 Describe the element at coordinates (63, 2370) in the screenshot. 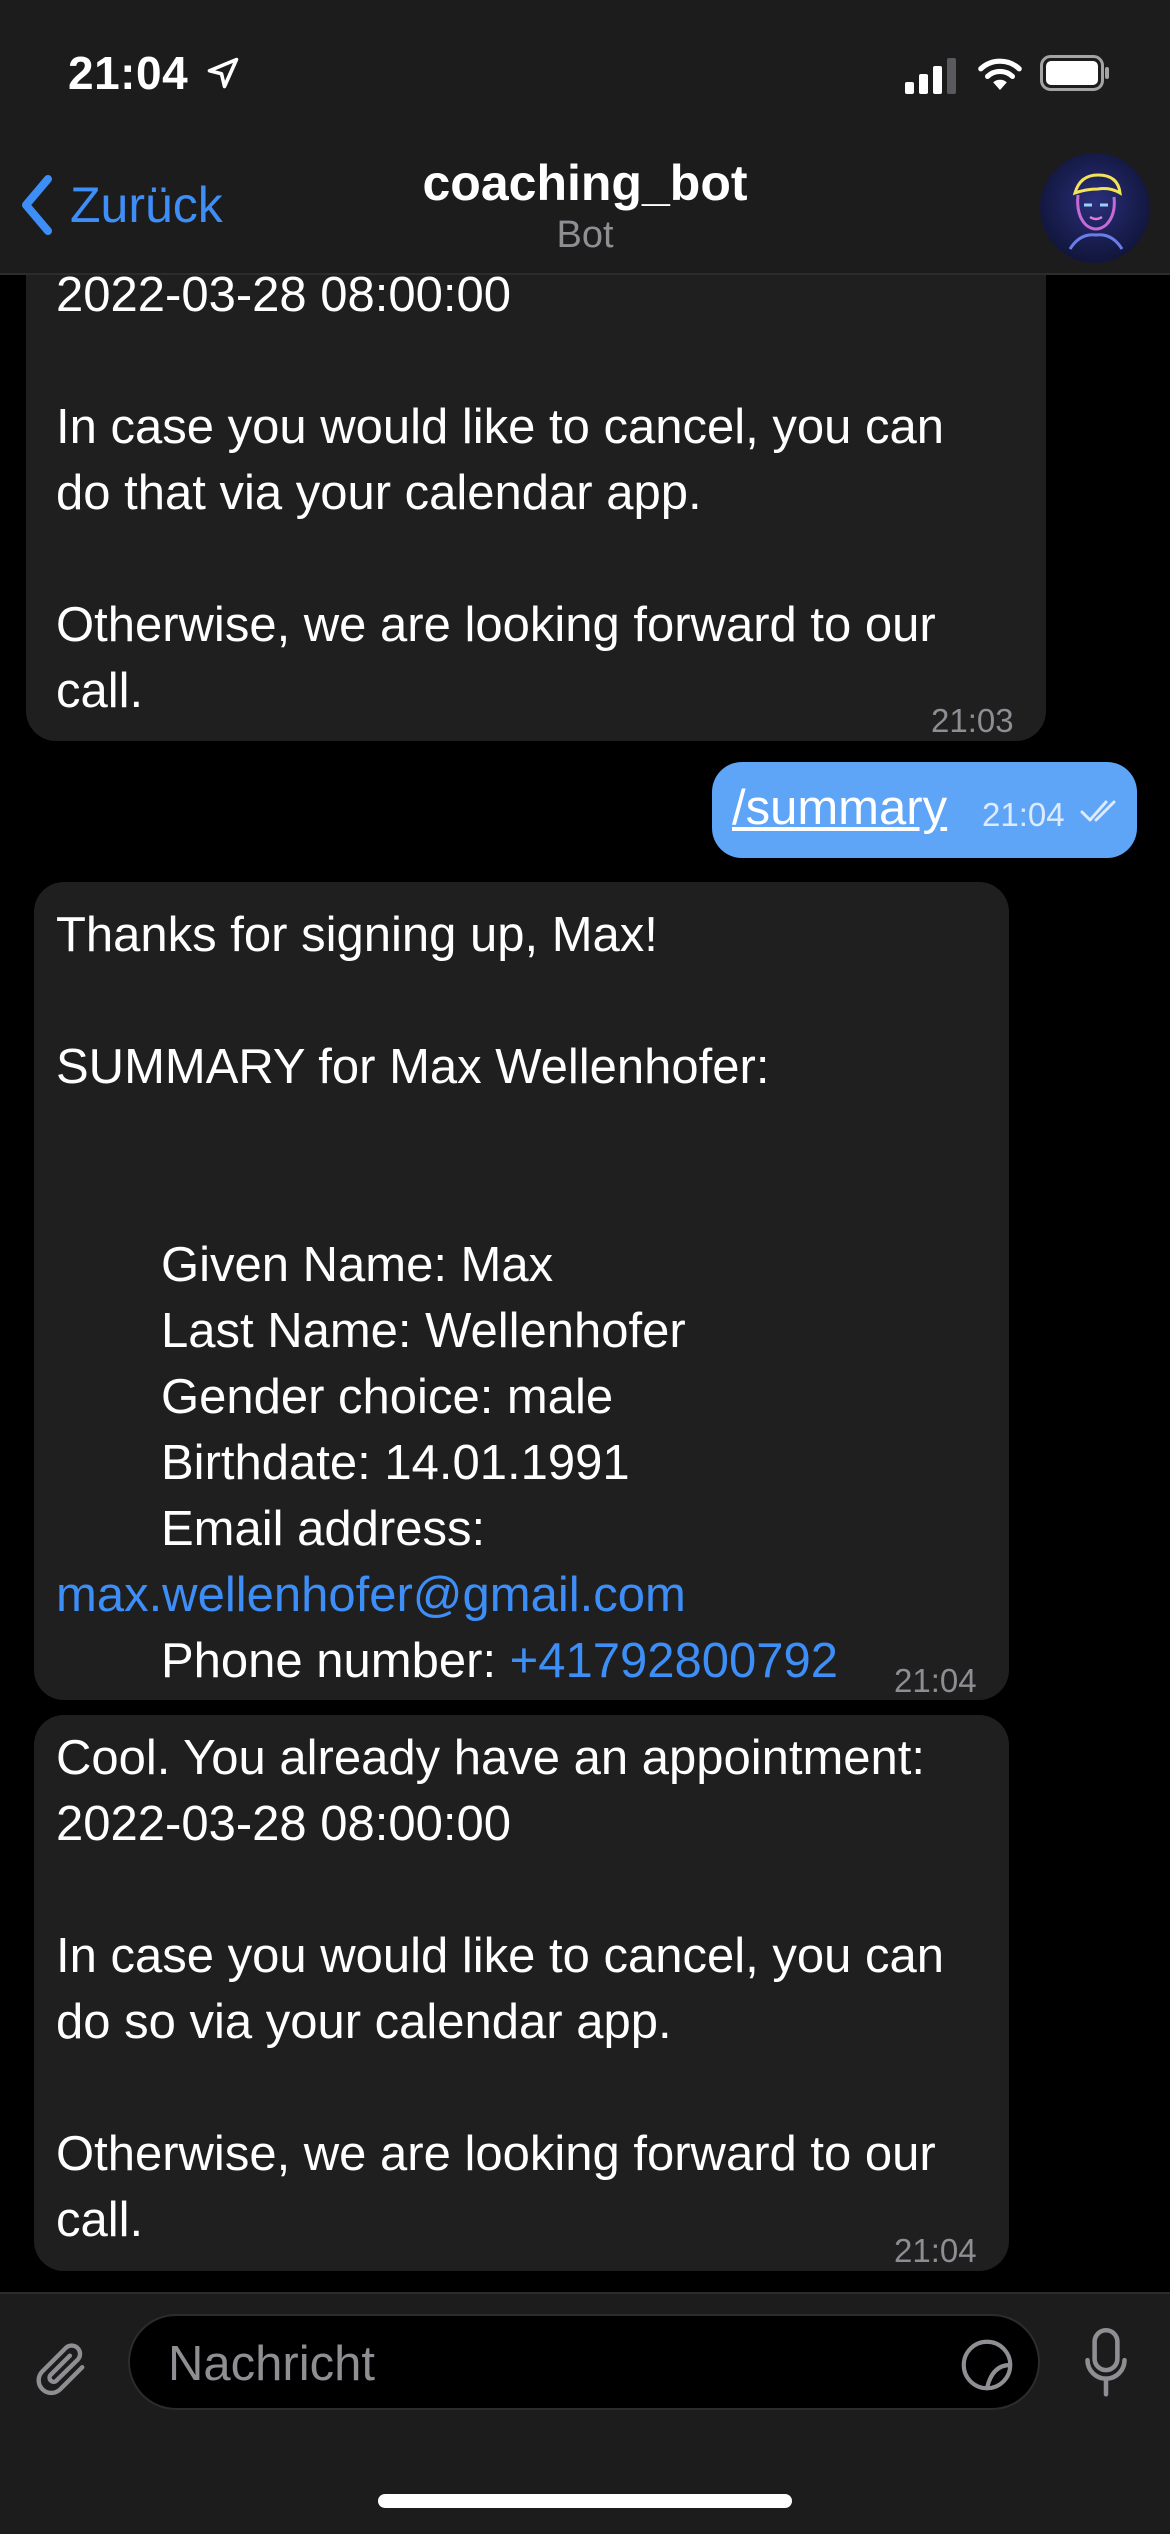

I see `paperclip-icon` at that location.